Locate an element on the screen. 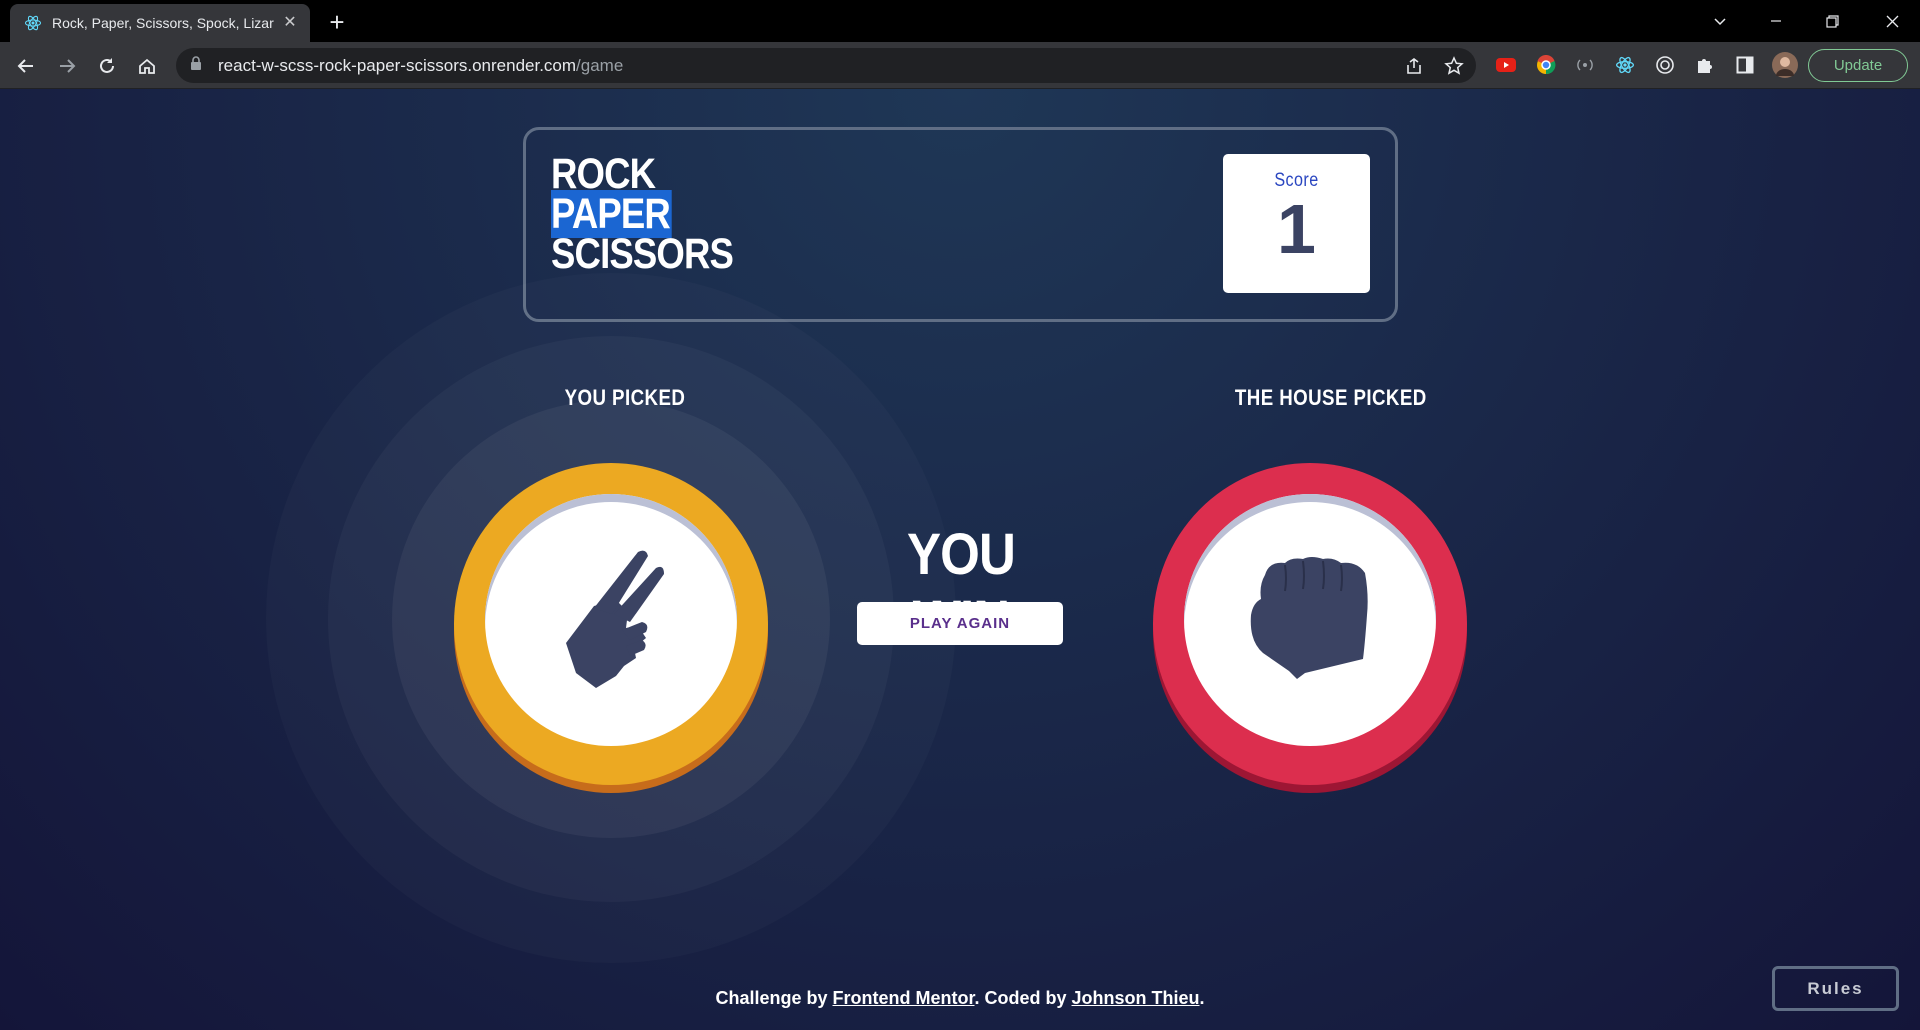  score-value: 1 is located at coordinates (1296, 229).